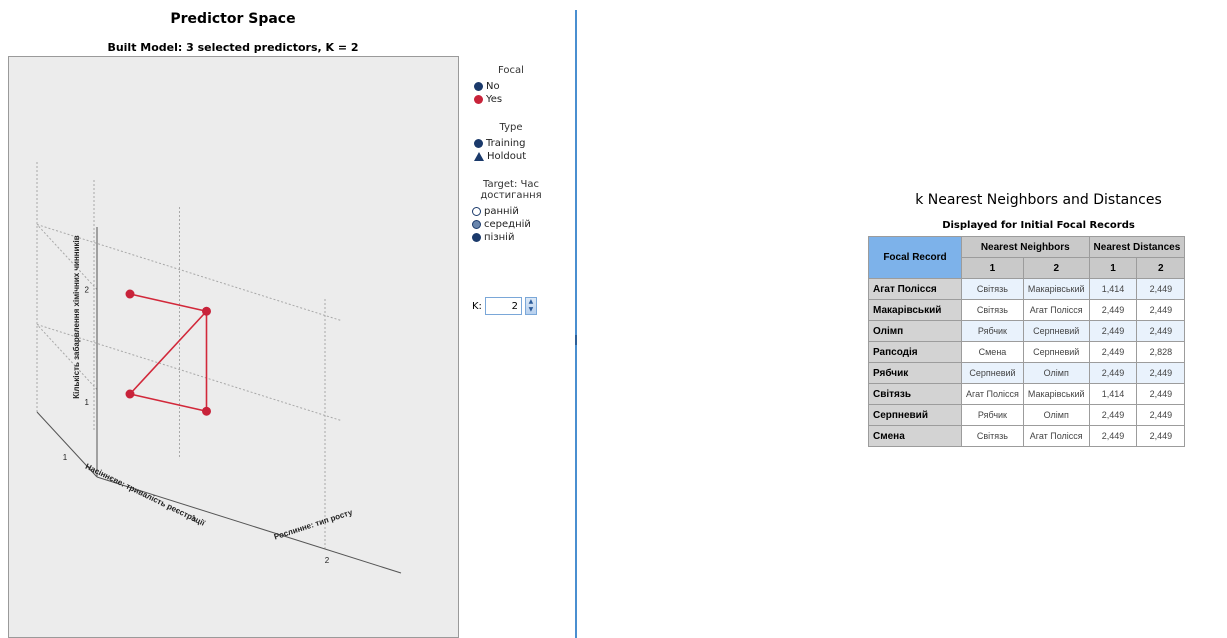  Describe the element at coordinates (1113, 289) in the screenshot. I see `distance-cell: 1,414` at that location.